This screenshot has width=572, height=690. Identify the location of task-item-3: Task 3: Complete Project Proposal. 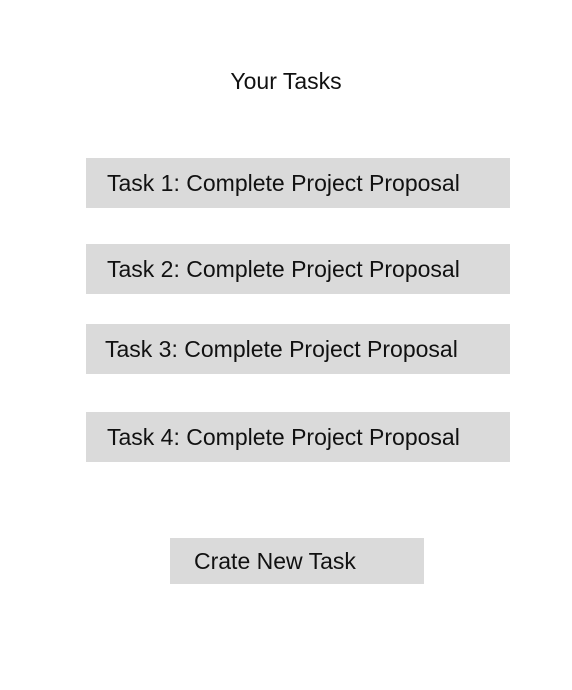
(298, 349).